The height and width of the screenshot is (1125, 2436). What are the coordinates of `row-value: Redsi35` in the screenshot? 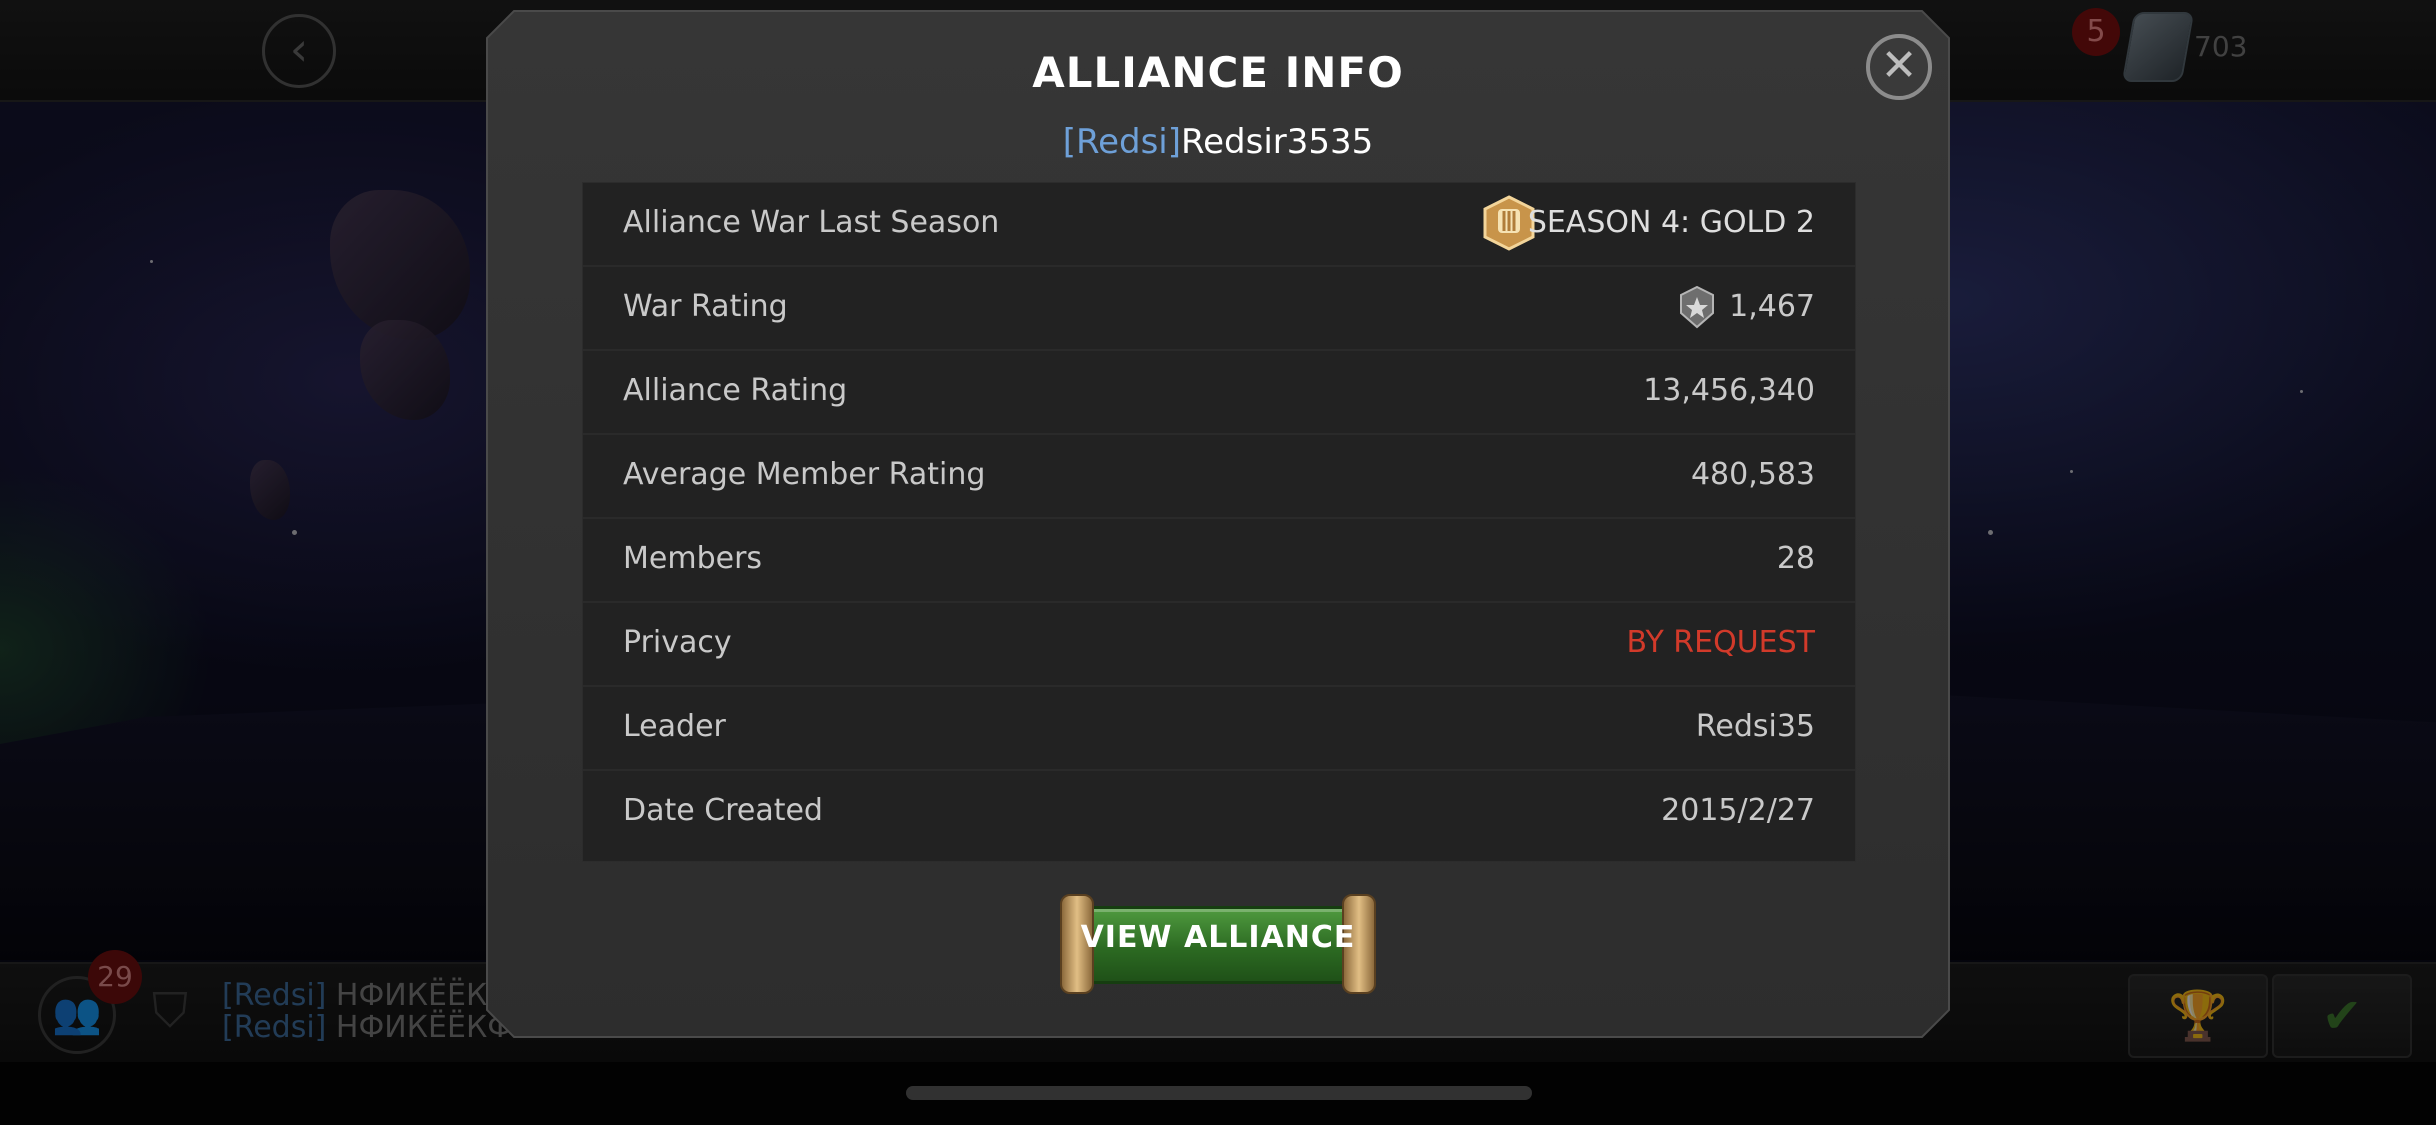 It's located at (1755, 726).